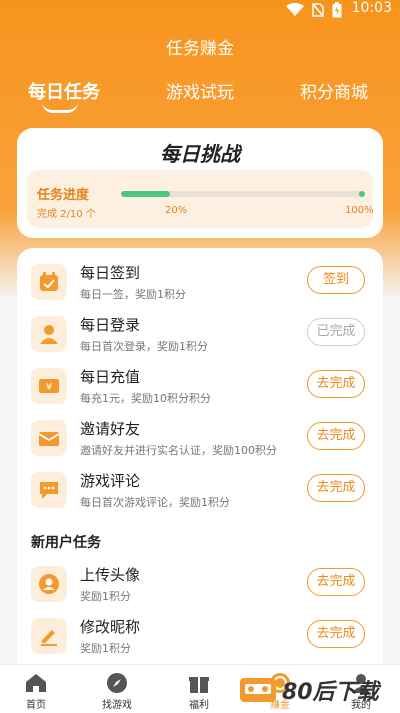 The width and height of the screenshot is (400, 713). I want to click on avatar-icon, so click(49, 584).